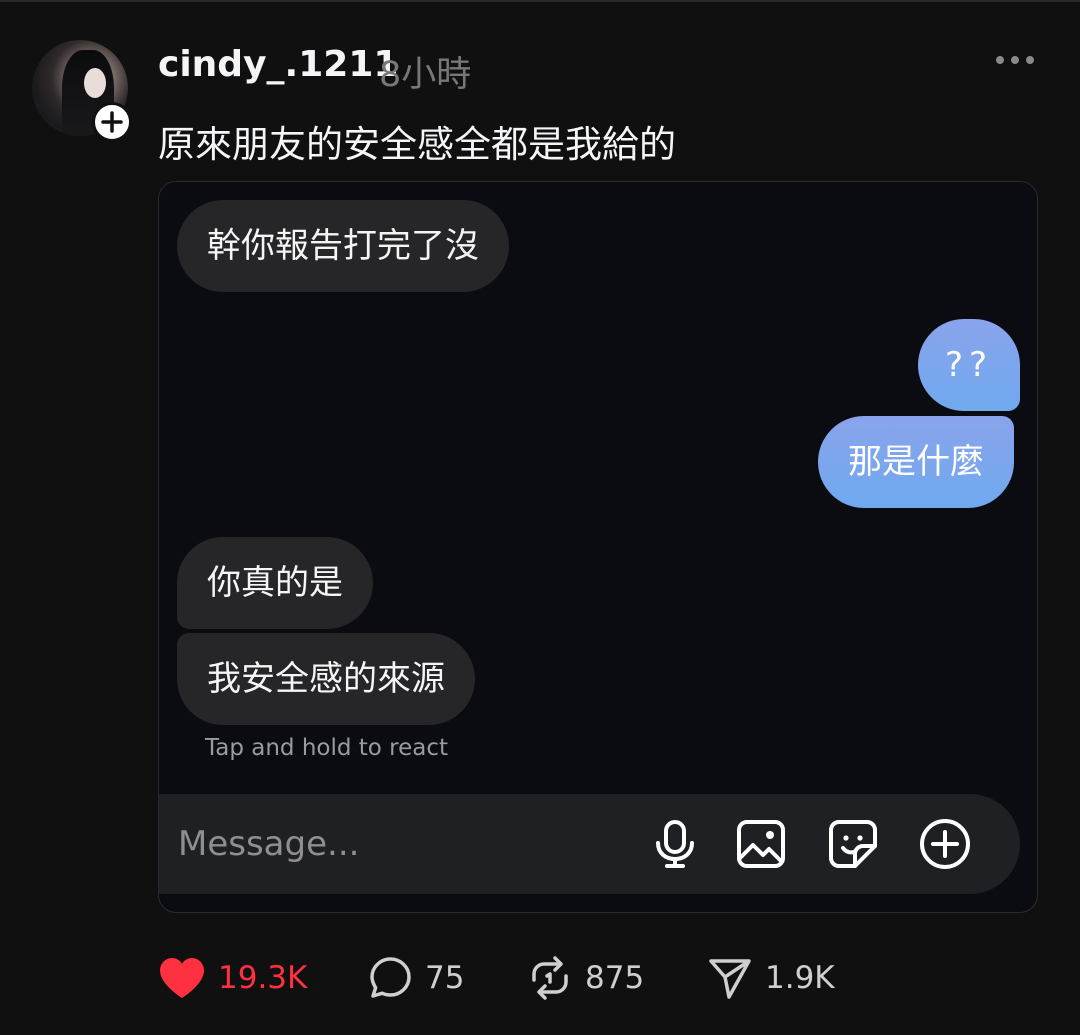 The image size is (1080, 1035). I want to click on post-time: 8小時, so click(425, 75).